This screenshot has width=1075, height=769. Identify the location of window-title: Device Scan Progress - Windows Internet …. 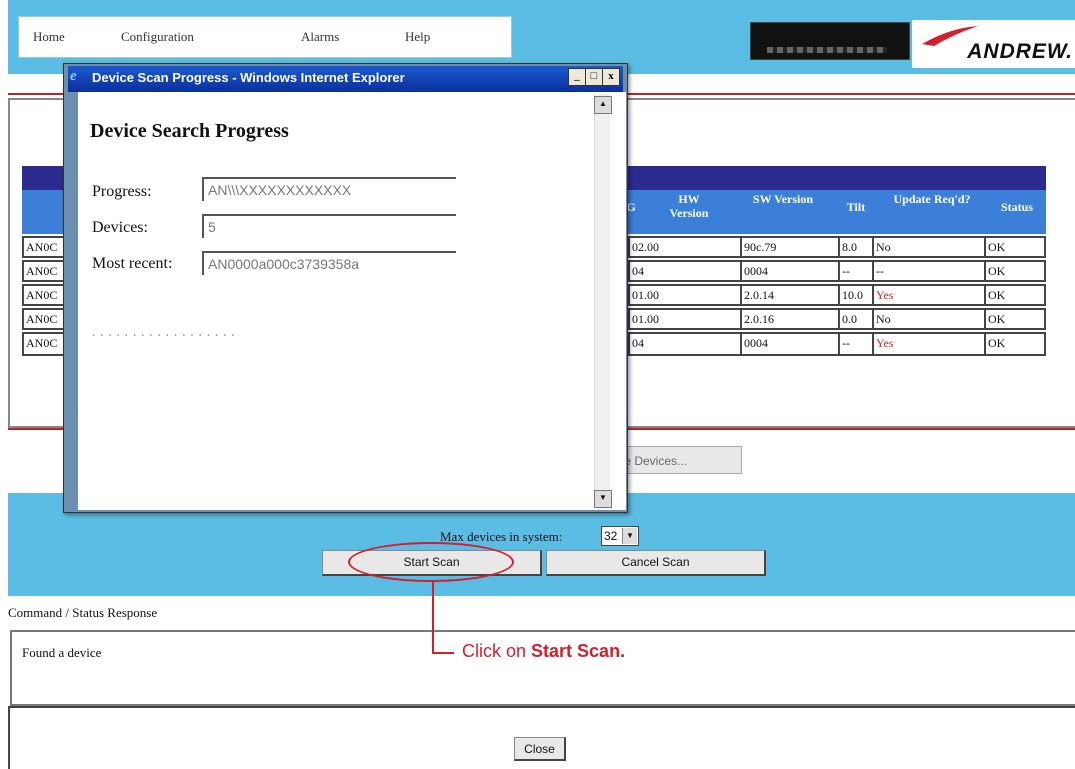
(248, 77).